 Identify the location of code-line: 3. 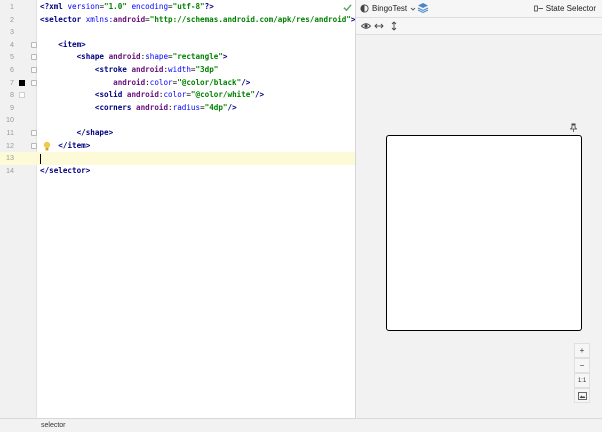
(177, 32).